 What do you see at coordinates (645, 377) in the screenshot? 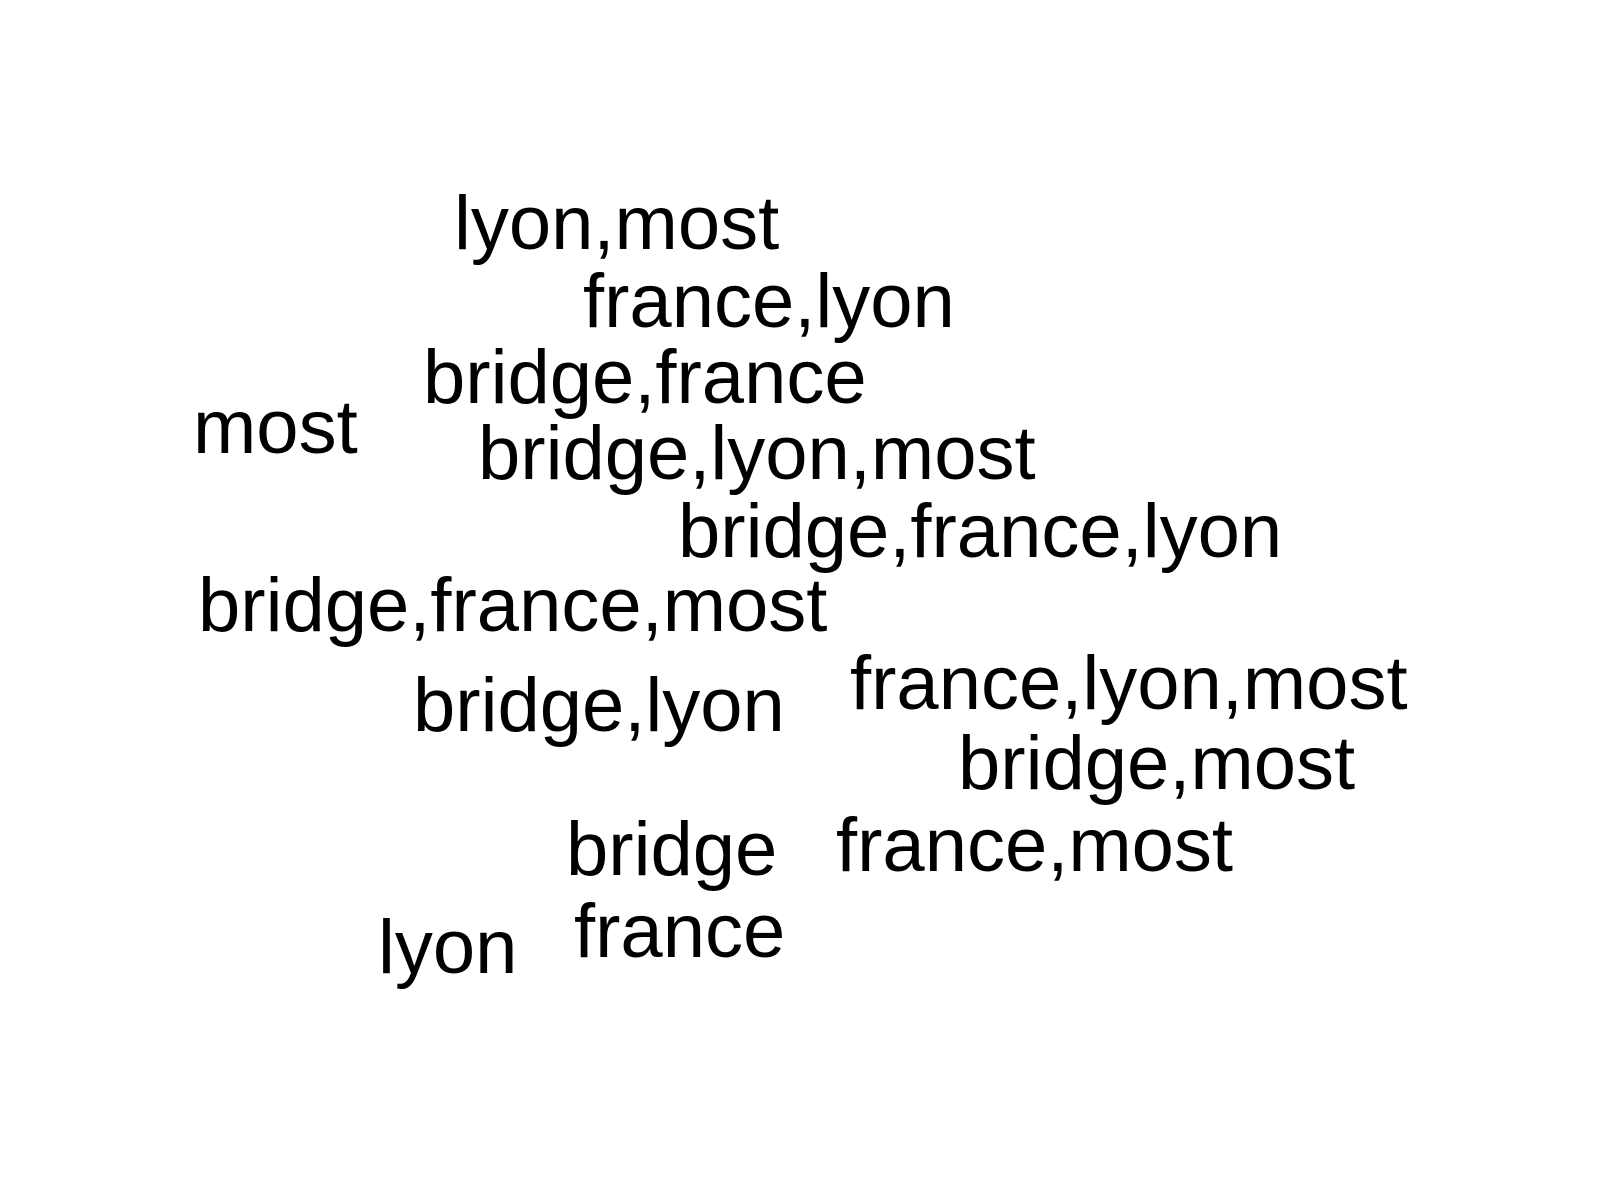
I see `term-label-bridge-france: bridge,france` at bounding box center [645, 377].